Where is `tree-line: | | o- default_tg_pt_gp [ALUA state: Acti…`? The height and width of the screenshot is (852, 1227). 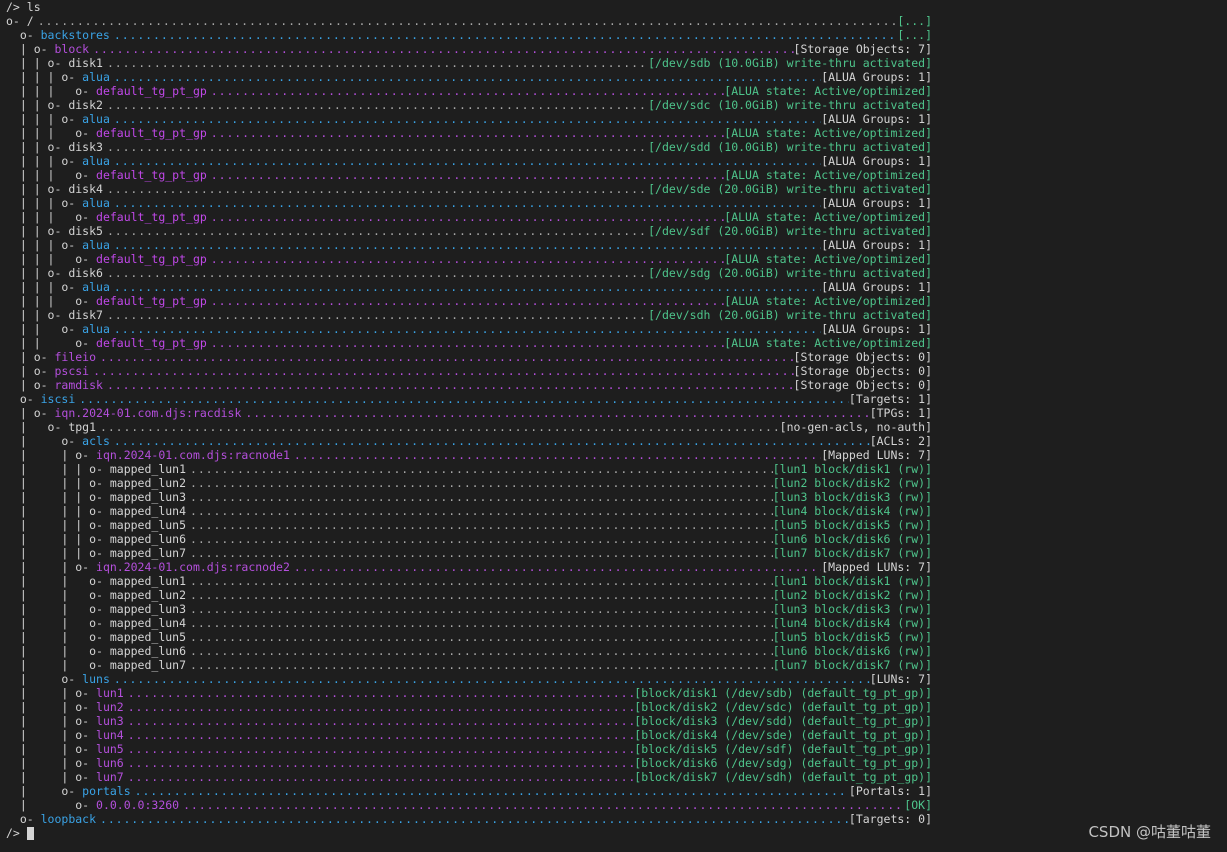
tree-line: | | o- default_tg_pt_gp [ALUA state: Acti… is located at coordinates (469, 343).